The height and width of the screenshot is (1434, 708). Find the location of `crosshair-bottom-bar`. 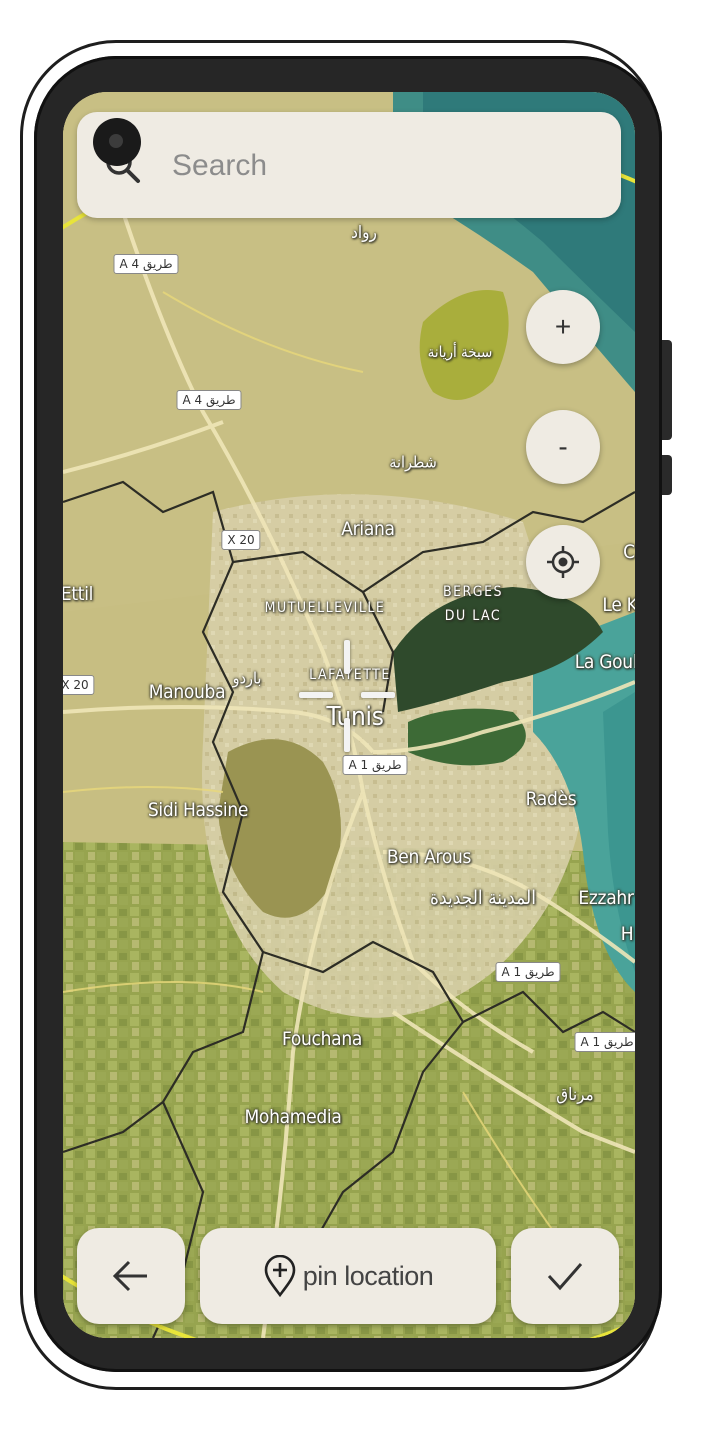

crosshair-bottom-bar is located at coordinates (347, 735).